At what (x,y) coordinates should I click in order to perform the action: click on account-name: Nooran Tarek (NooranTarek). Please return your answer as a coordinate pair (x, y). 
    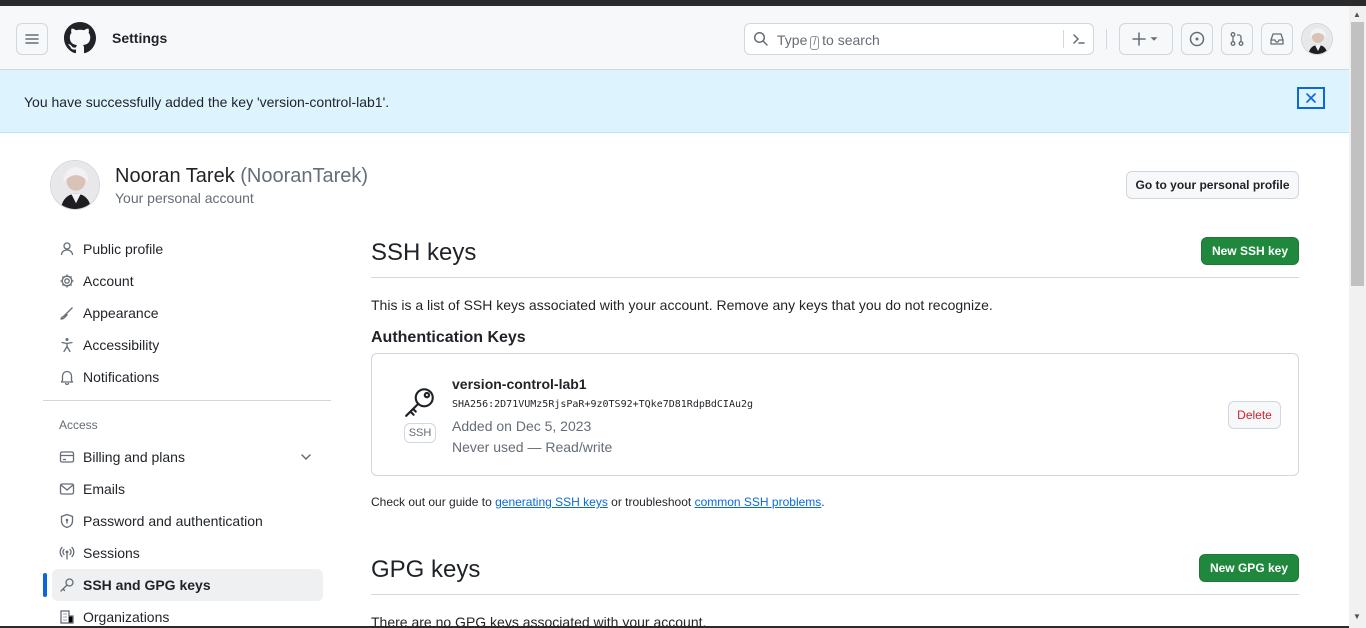
    Looking at the image, I should click on (241, 176).